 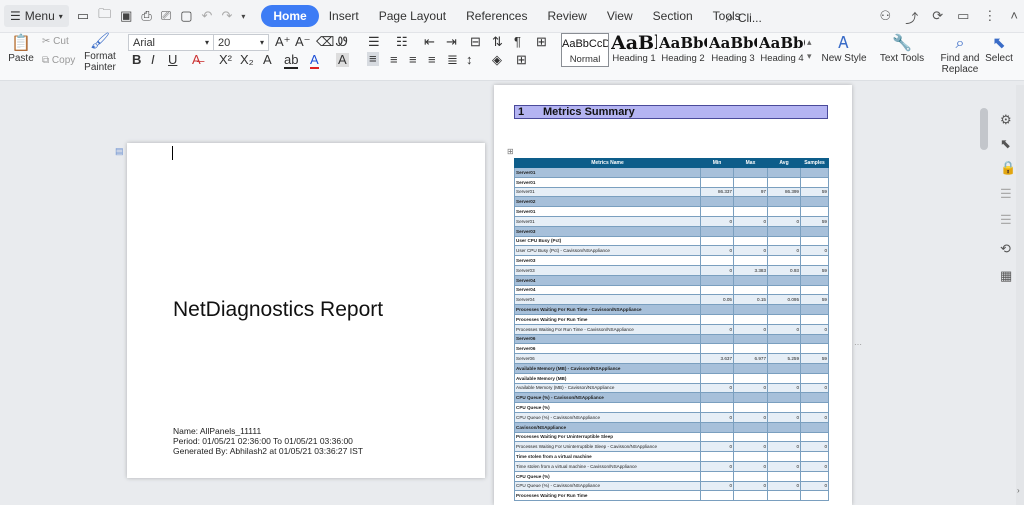 I want to click on more-icon: ⋮, so click(x=989, y=17).